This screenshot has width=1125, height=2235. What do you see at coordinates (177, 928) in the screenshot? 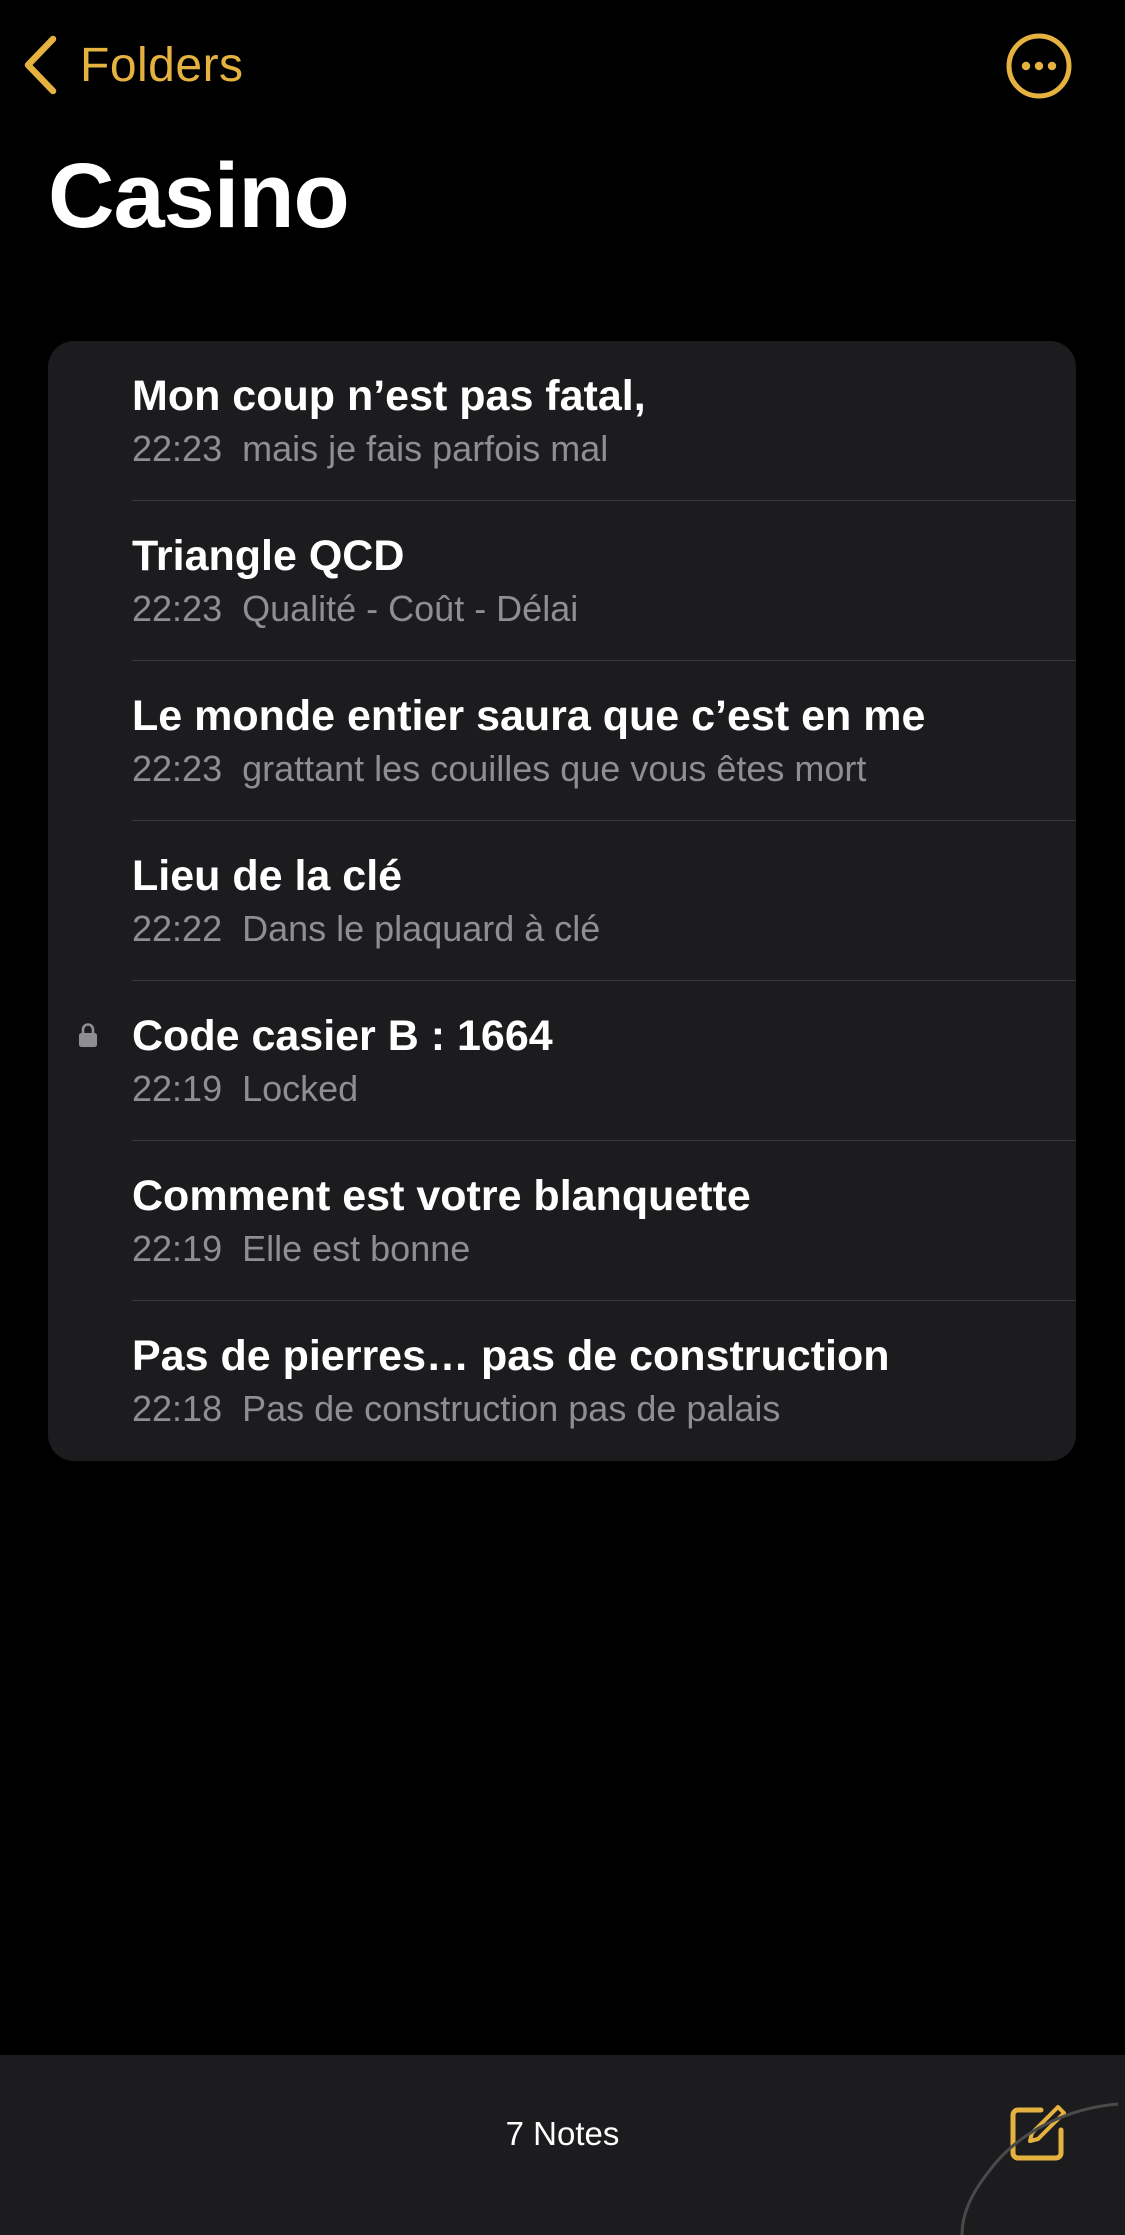
I see `note-time: 22:22` at bounding box center [177, 928].